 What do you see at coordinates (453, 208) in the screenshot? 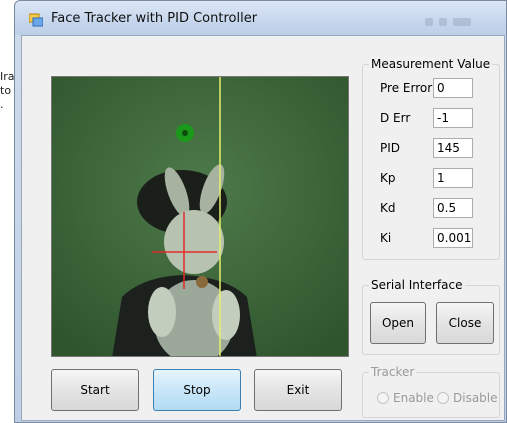
I see `kd-input: 0.5` at bounding box center [453, 208].